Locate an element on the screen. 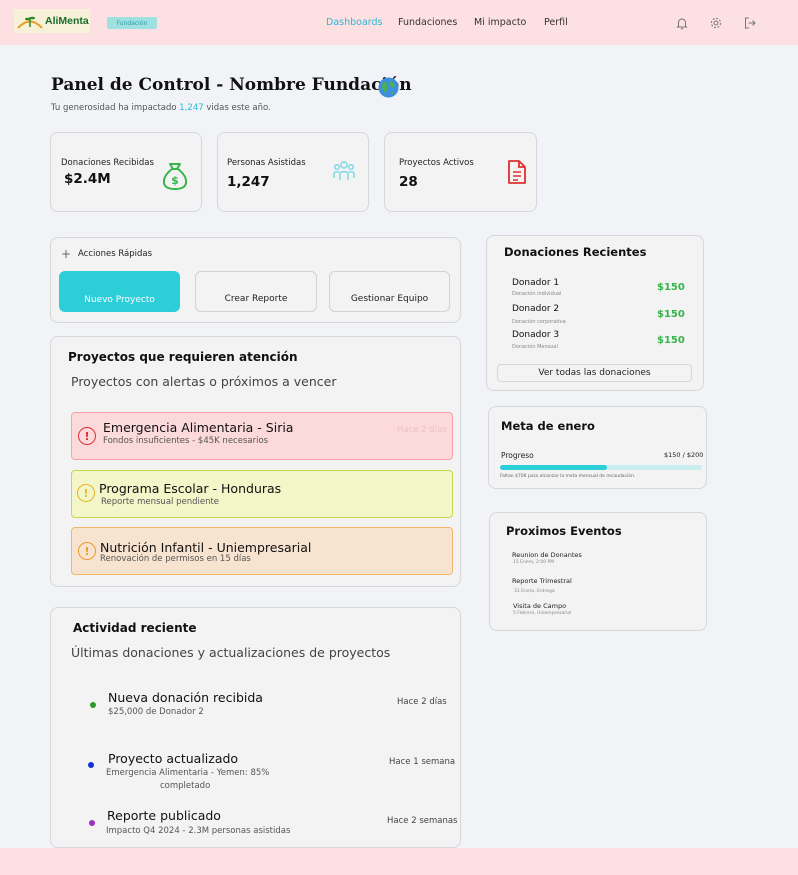 This screenshot has height=875, width=798. recent-donations-title: Donaciones Recientes is located at coordinates (575, 252).